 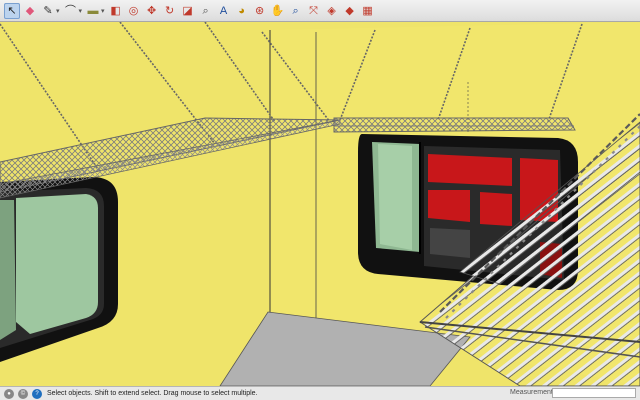 I want to click on paint-bucket-tool-icon: ◕, so click(x=242, y=11).